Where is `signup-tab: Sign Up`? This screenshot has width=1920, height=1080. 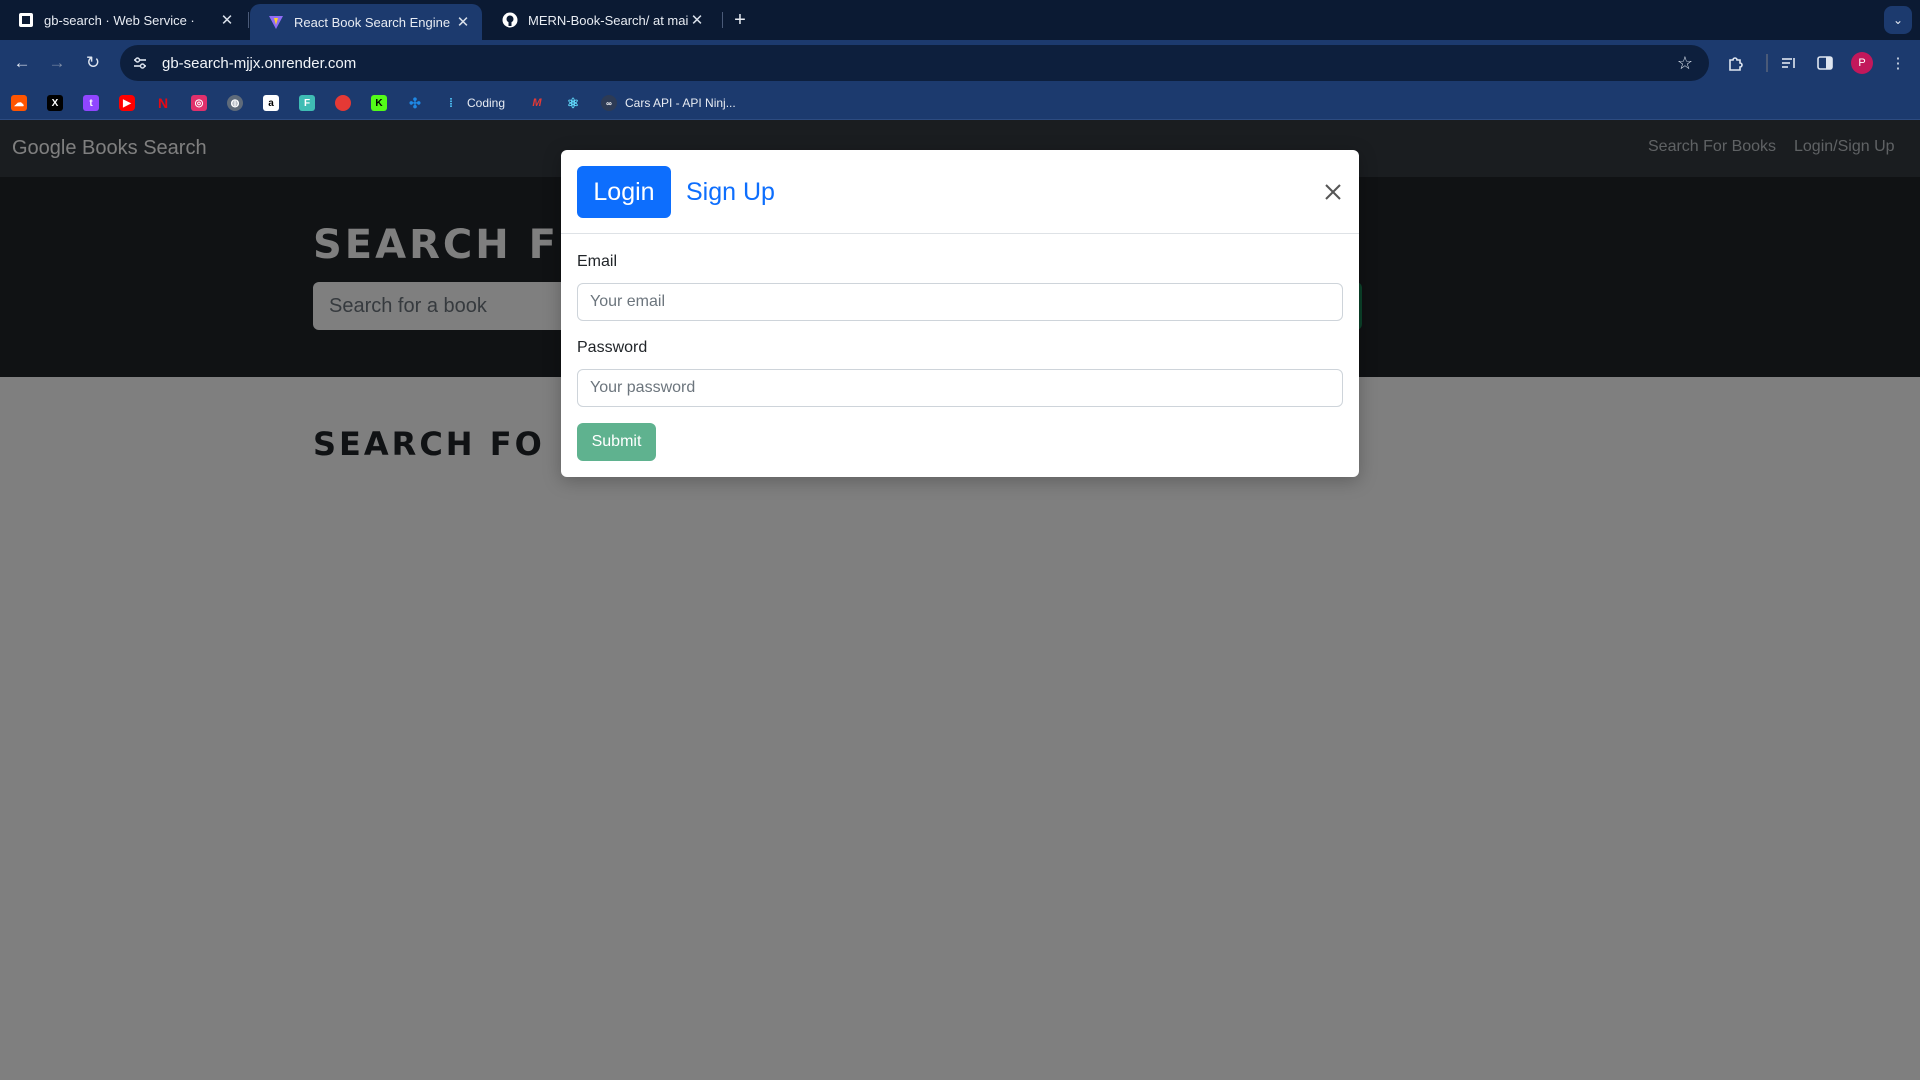 signup-tab: Sign Up is located at coordinates (730, 192).